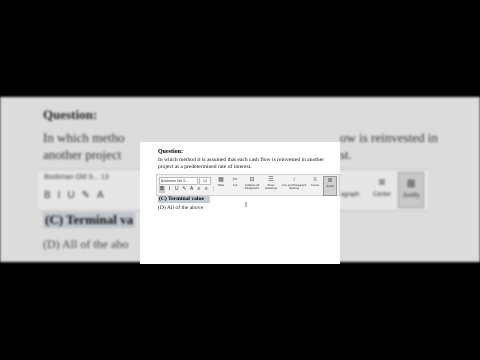 The height and width of the screenshot is (360, 480). Describe the element at coordinates (411, 183) in the screenshot. I see `align-justify-icon: ≣` at that location.